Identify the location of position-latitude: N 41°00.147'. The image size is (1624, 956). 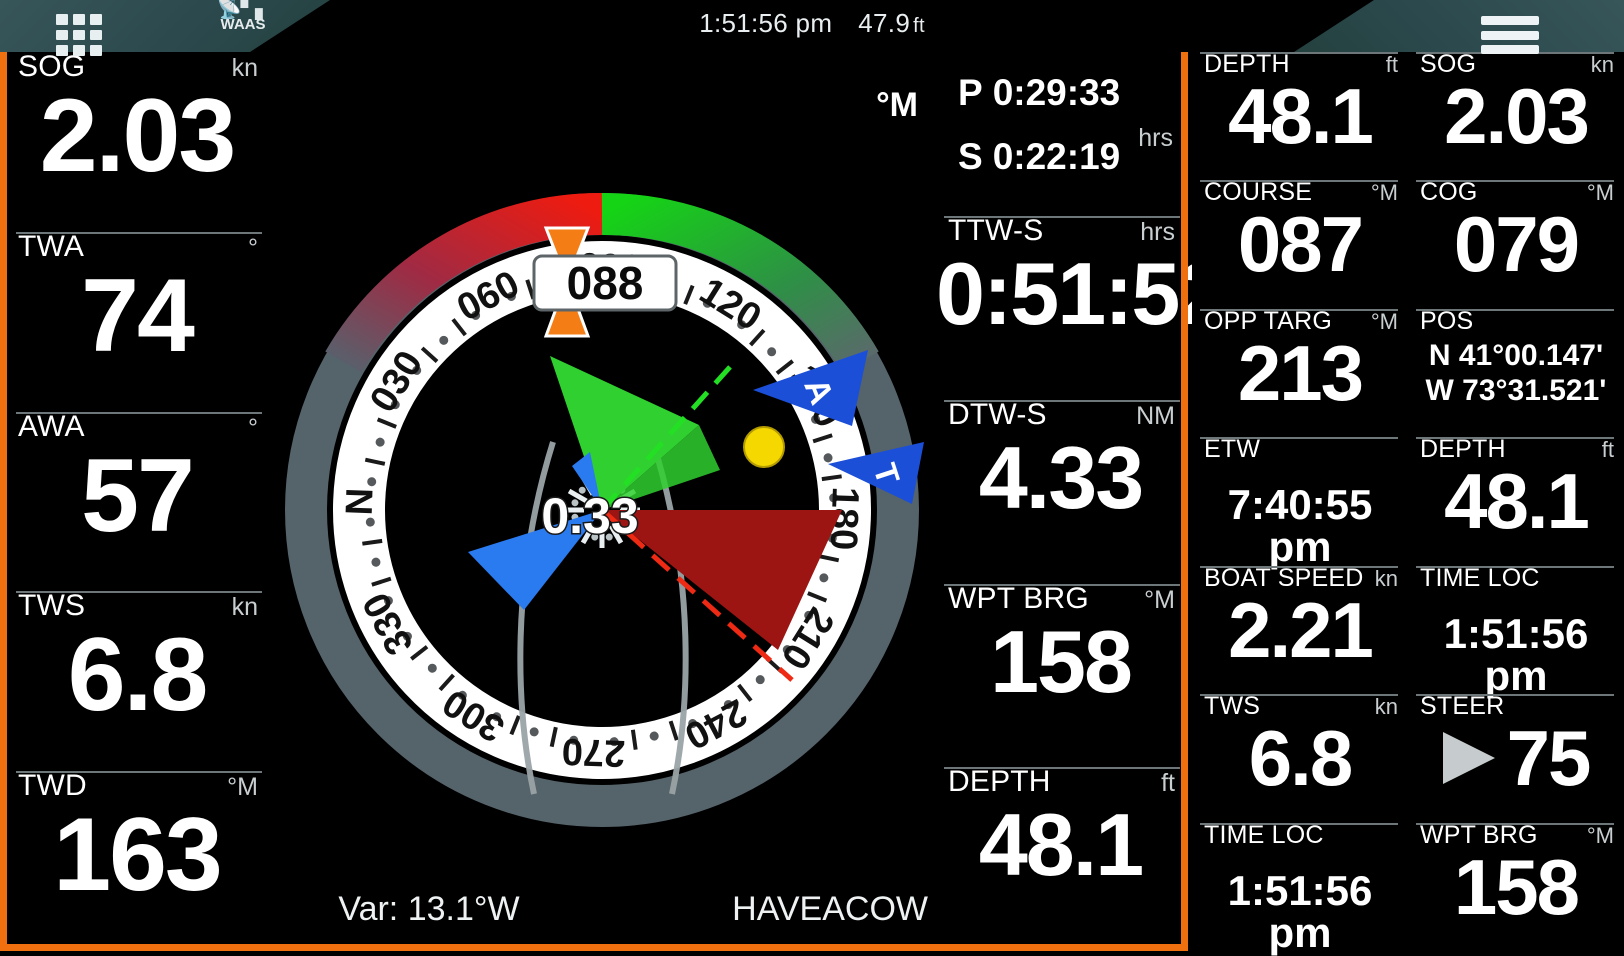
(1516, 355).